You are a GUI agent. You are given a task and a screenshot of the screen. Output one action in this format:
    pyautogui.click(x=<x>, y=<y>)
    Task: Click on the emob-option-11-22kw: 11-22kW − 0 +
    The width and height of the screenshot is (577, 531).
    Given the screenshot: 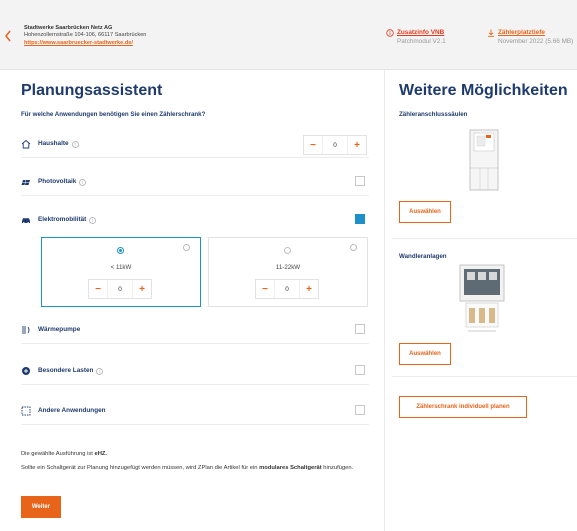 What is the action you would take?
    pyautogui.click(x=288, y=272)
    